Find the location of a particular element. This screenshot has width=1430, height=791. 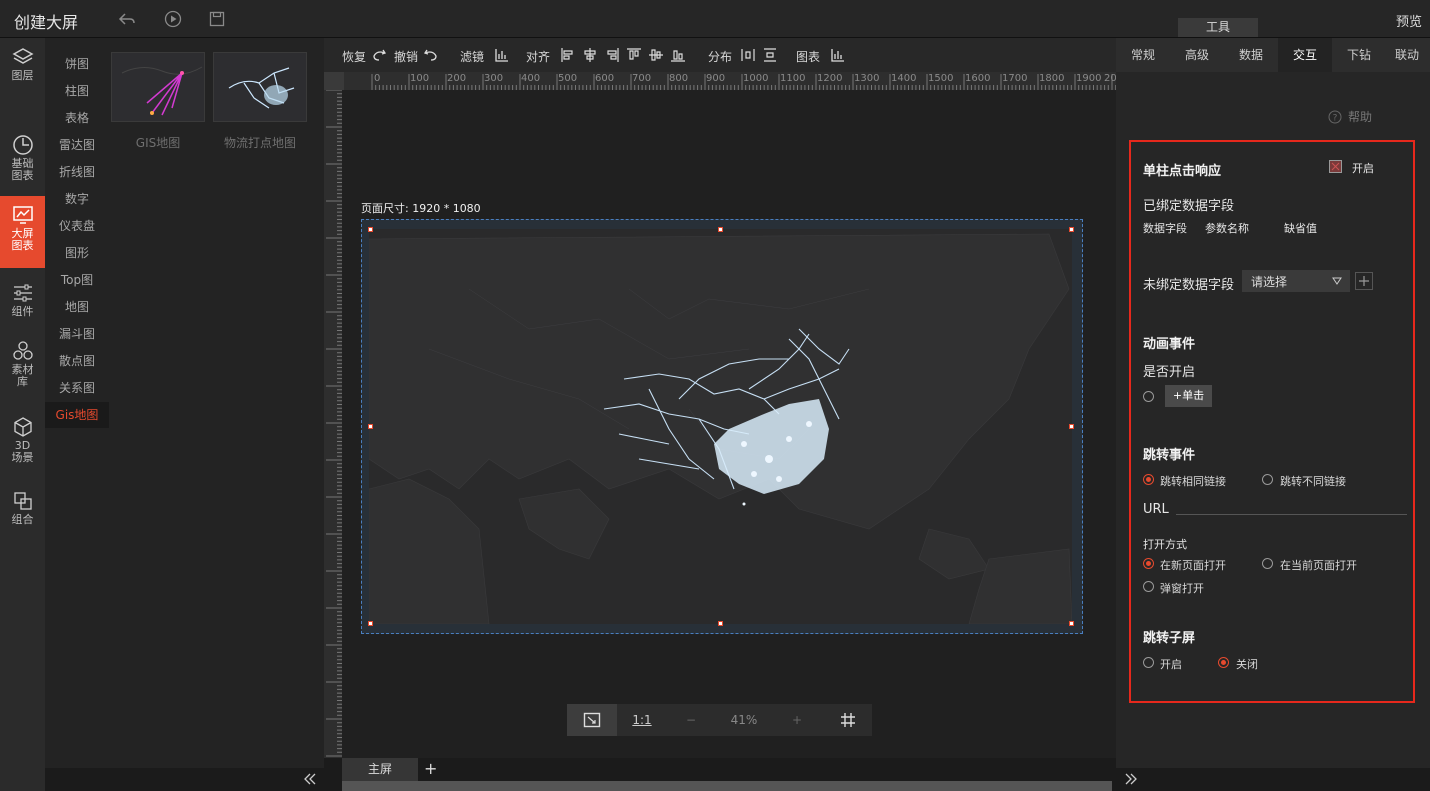

rail-3d-scene: 3D场景 is located at coordinates (22, 439).